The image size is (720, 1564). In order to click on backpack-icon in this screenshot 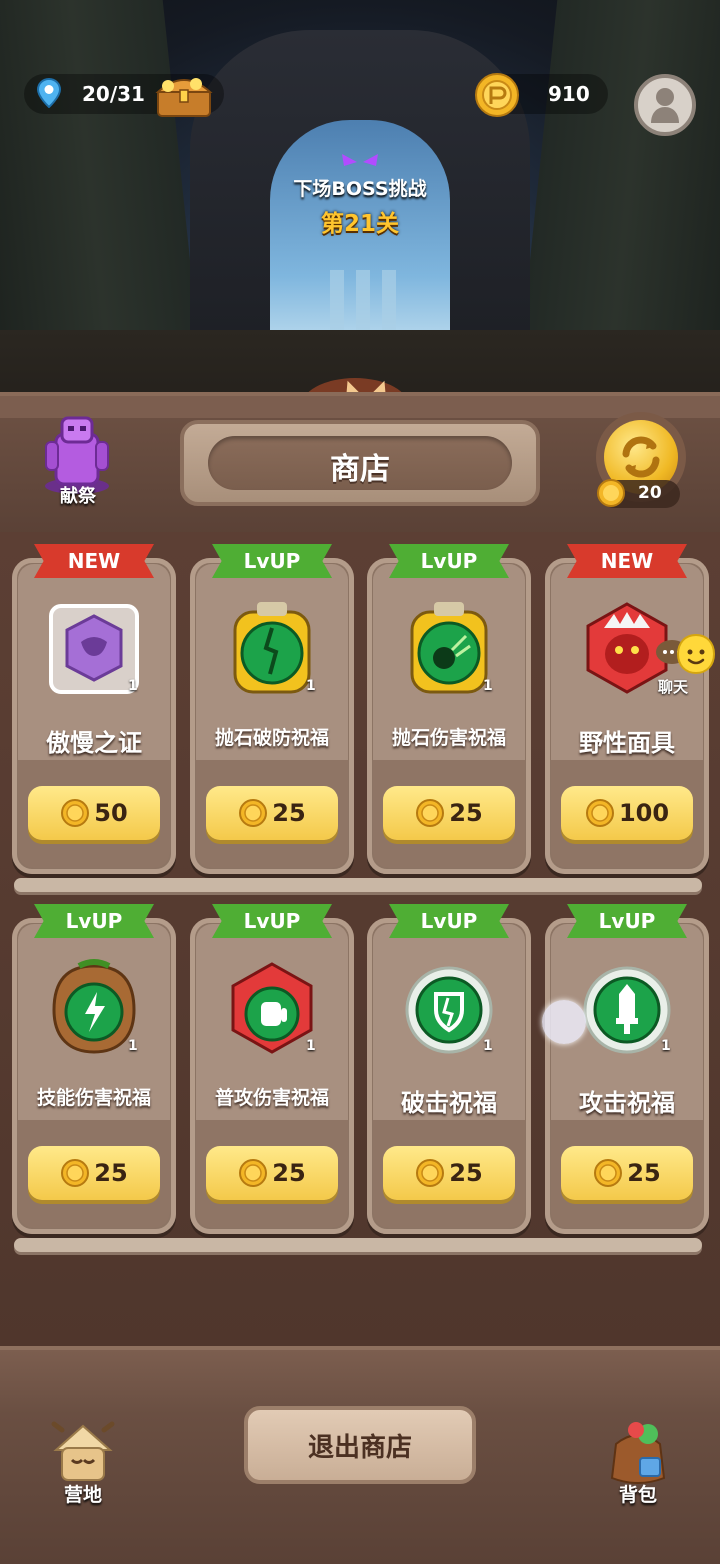, I will do `click(638, 1453)`.